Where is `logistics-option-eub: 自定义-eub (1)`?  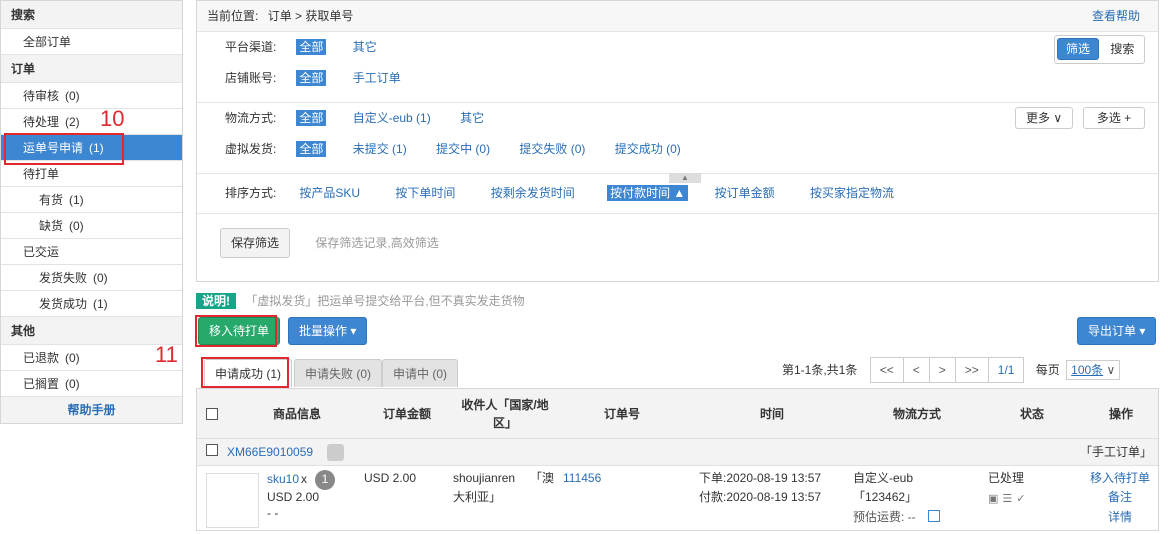
logistics-option-eub: 自定义-eub (1) is located at coordinates (392, 118).